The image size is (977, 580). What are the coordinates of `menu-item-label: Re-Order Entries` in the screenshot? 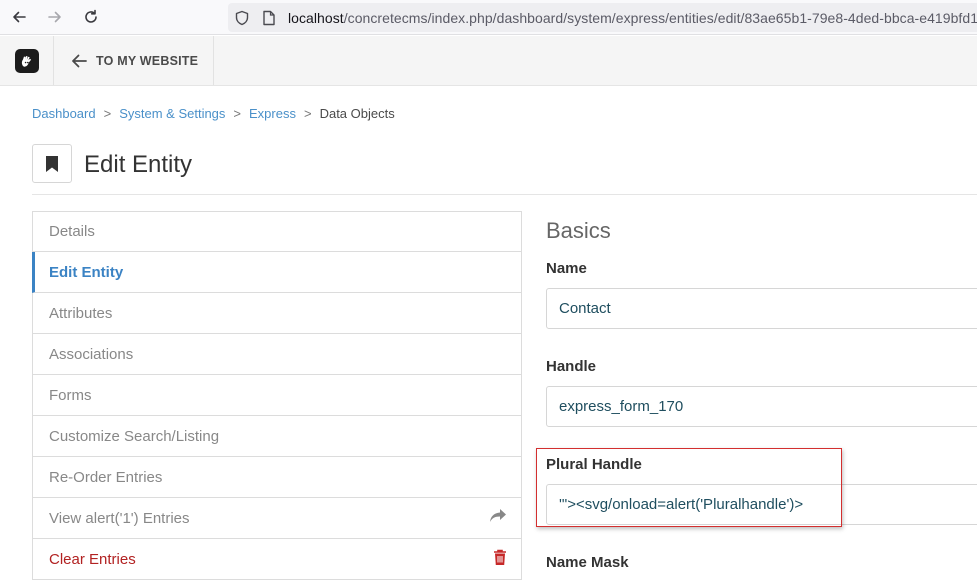 It's located at (106, 477).